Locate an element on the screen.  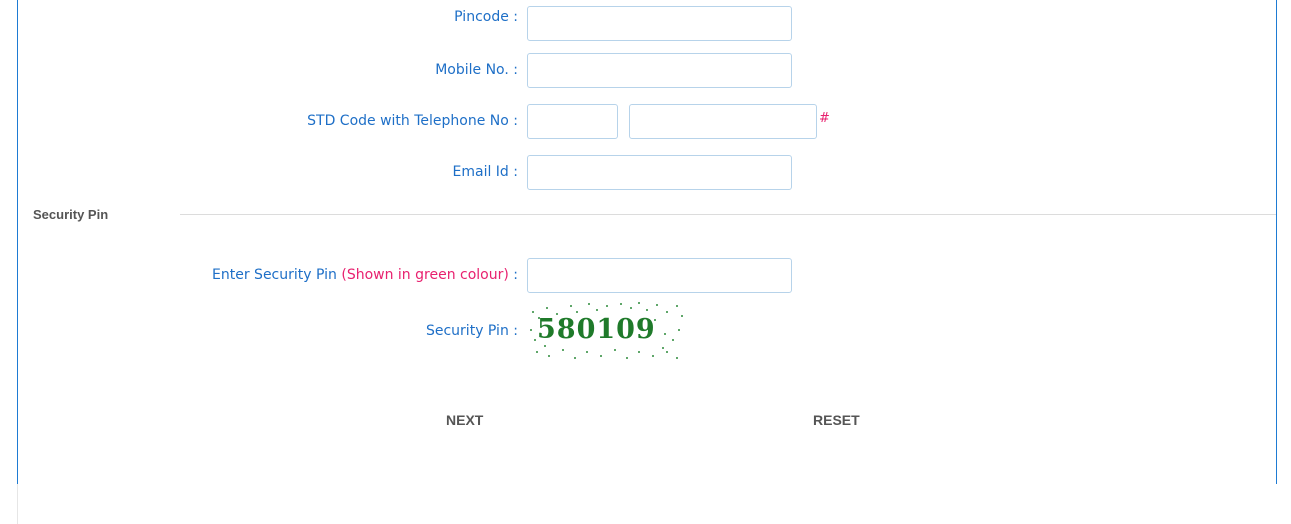
pincode-input is located at coordinates (659, 23).